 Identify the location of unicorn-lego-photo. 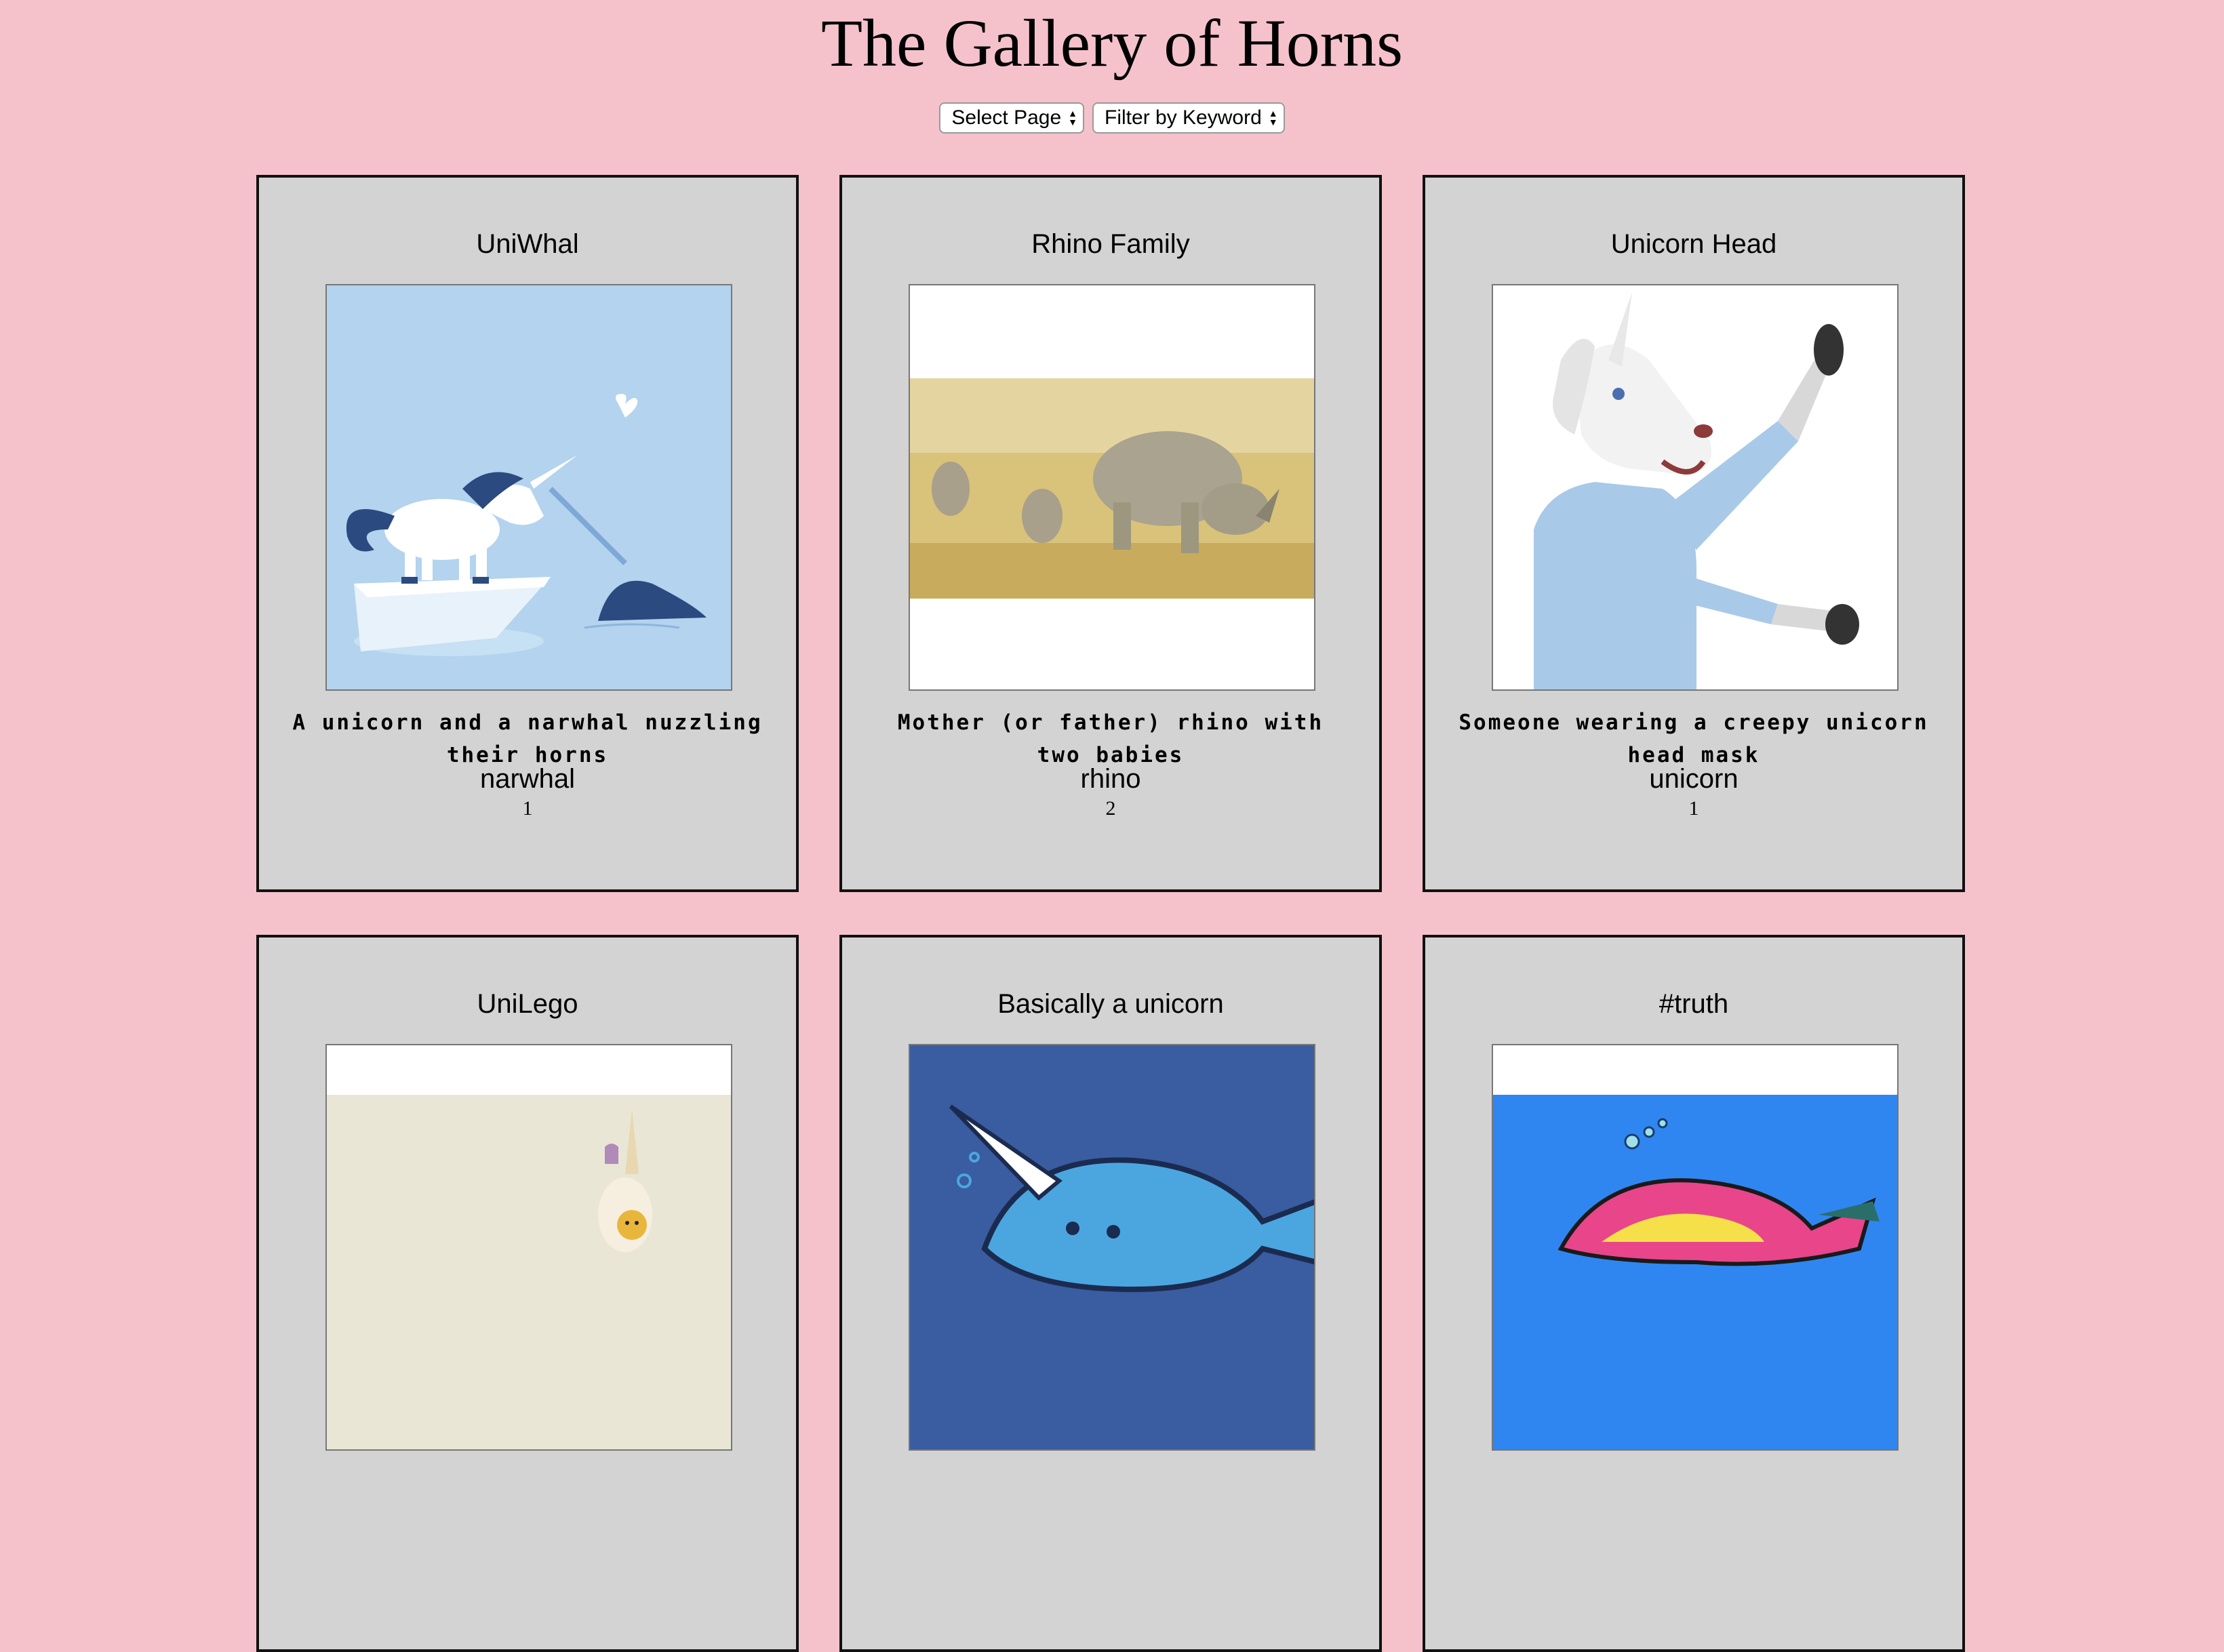
(529, 1247).